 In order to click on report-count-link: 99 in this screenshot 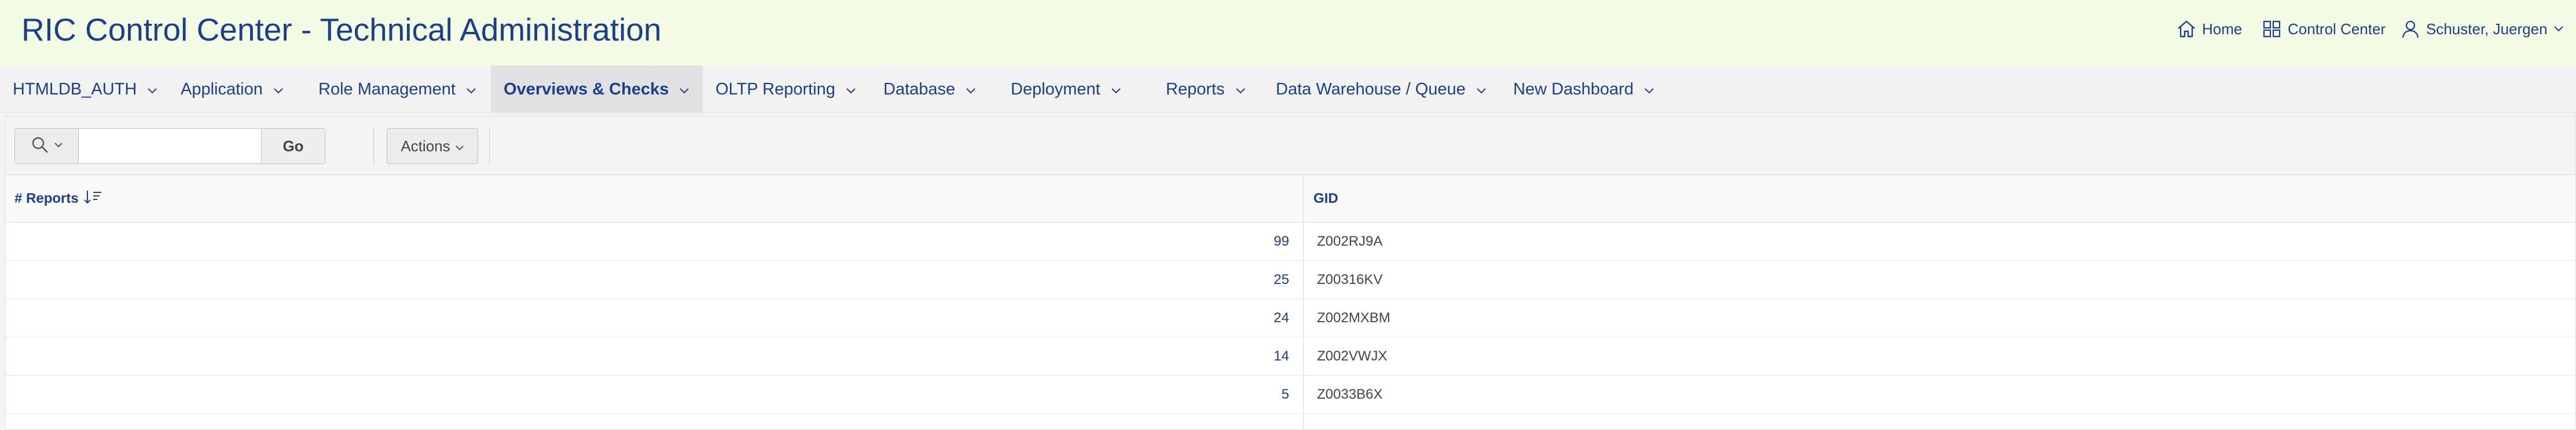, I will do `click(1281, 242)`.